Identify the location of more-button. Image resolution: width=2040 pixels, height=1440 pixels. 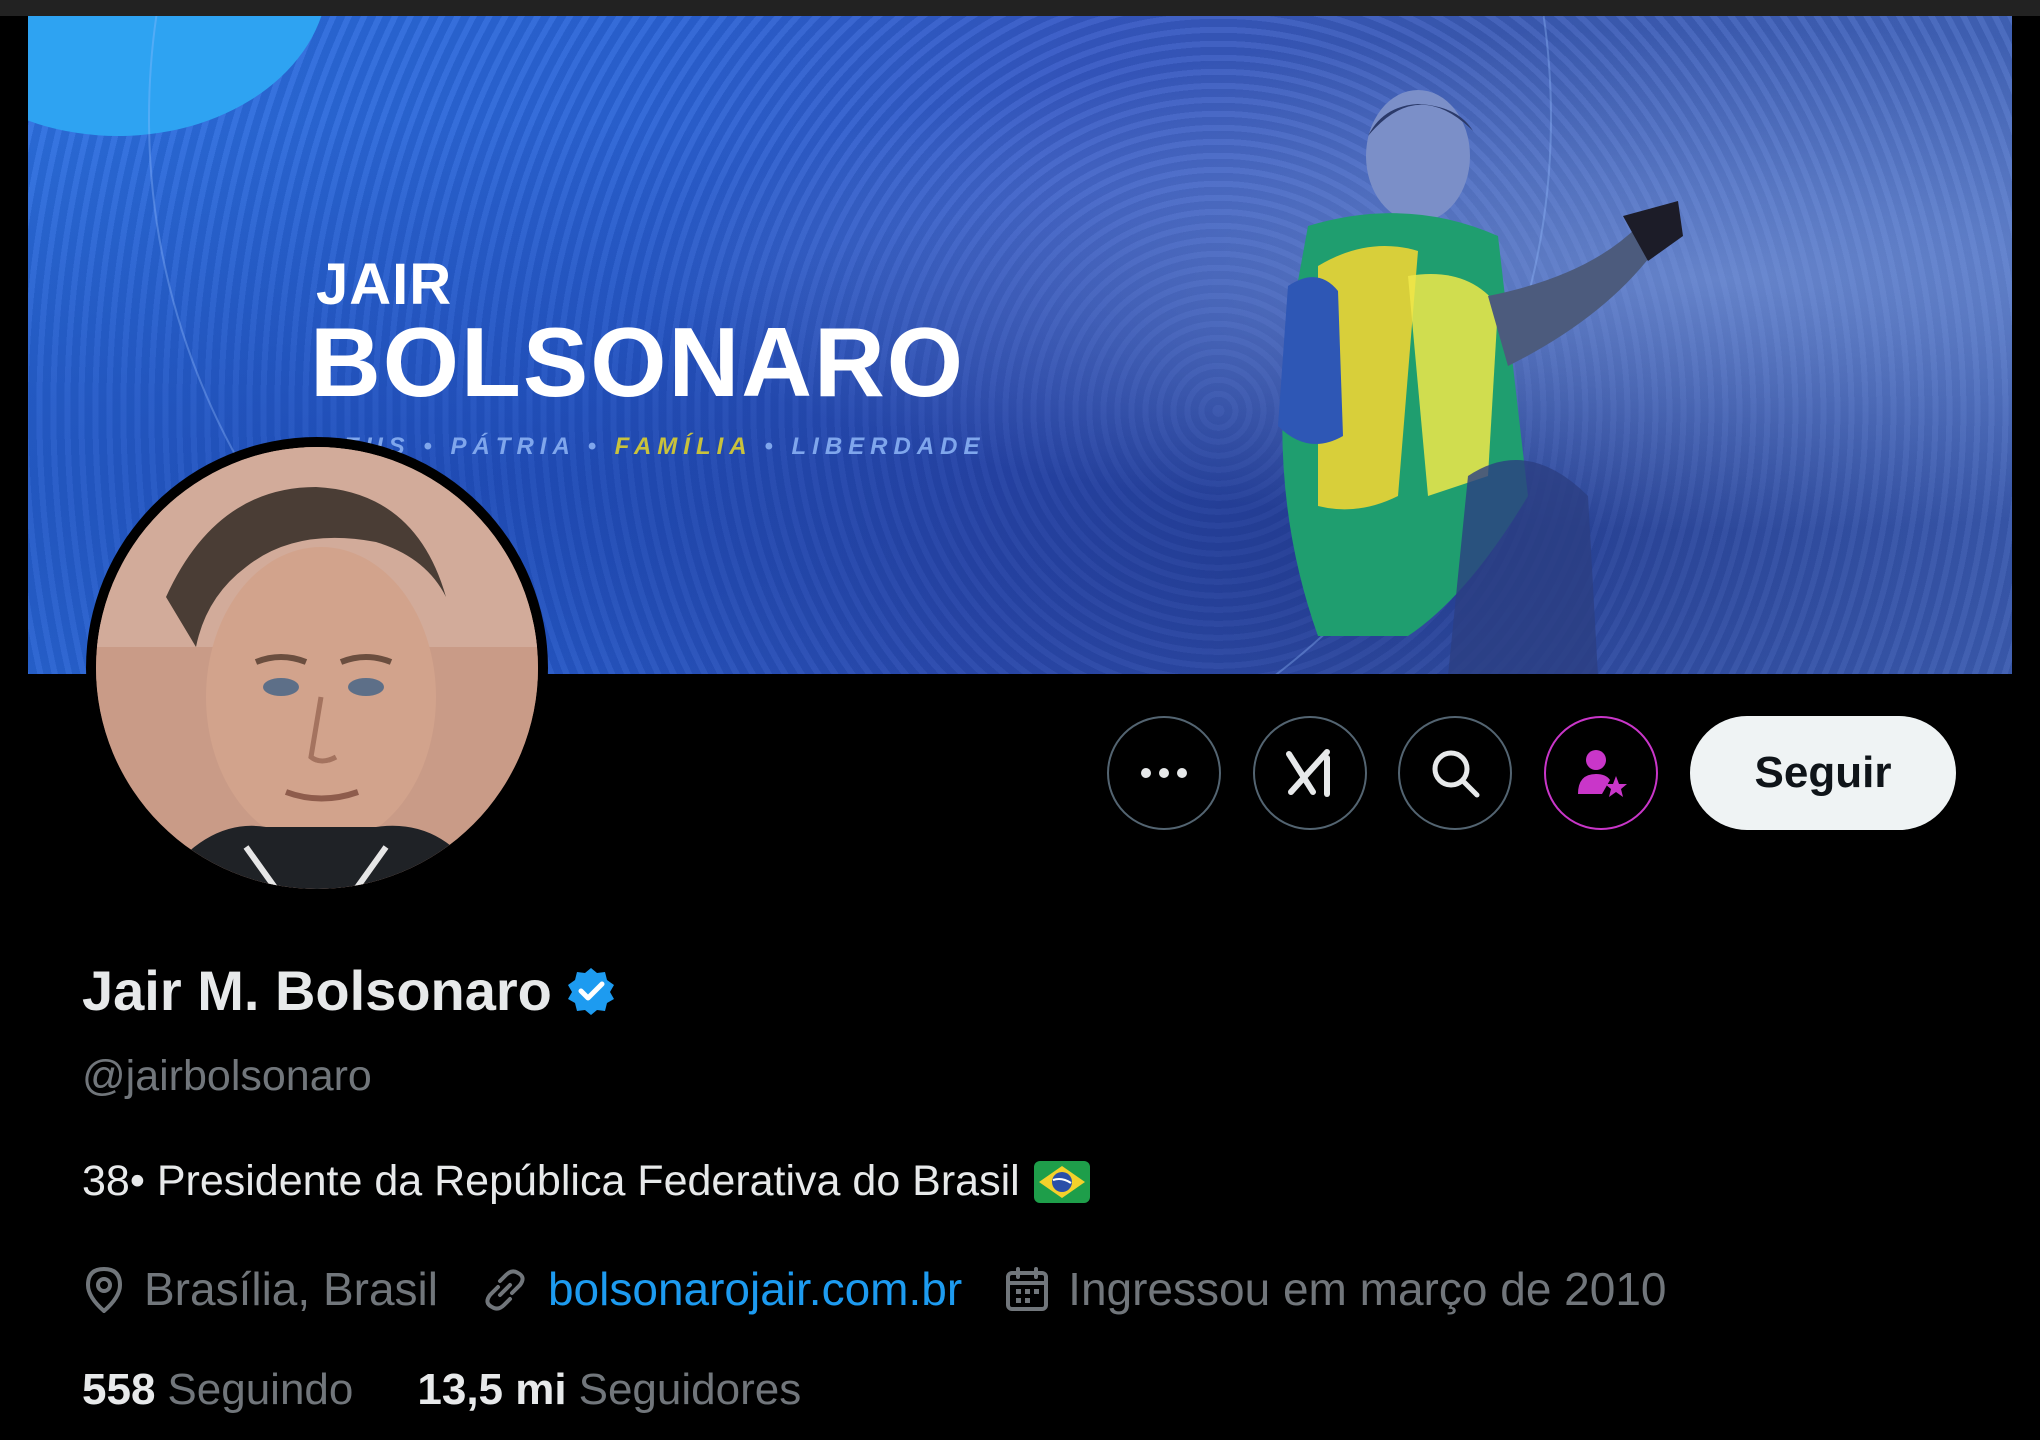
(1164, 773).